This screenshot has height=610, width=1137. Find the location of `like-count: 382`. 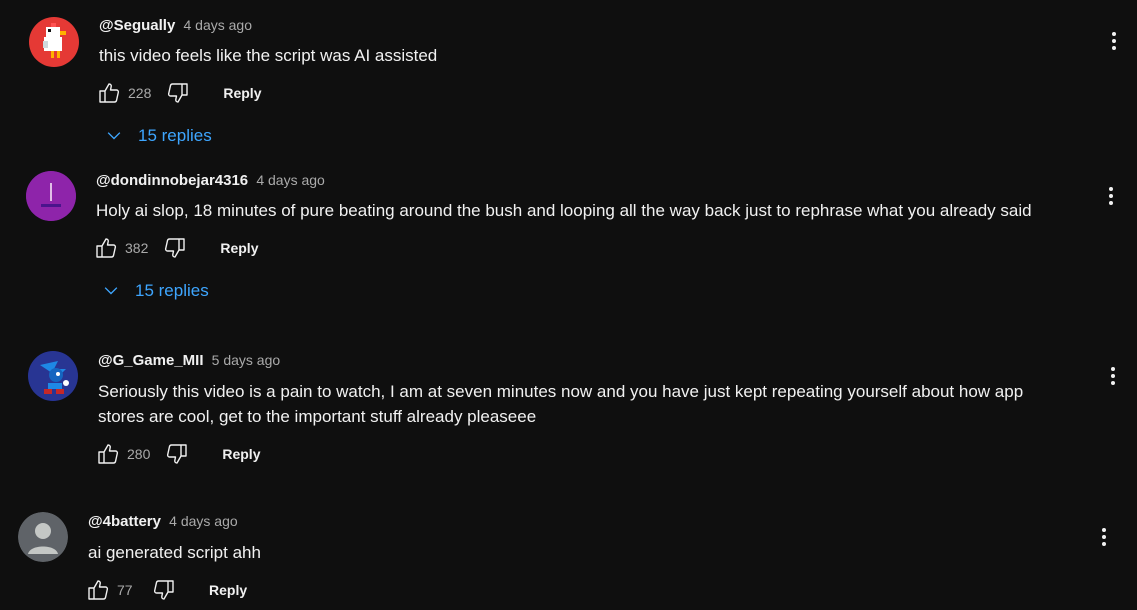

like-count: 382 is located at coordinates (137, 248).